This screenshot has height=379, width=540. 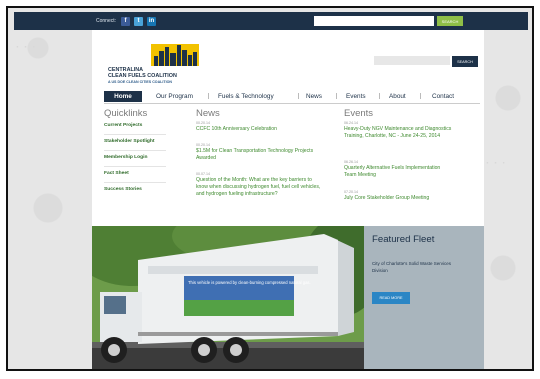 What do you see at coordinates (129, 141) in the screenshot?
I see `quicklink-stakeholder-spotlight: Stakeholder Spotlight` at bounding box center [129, 141].